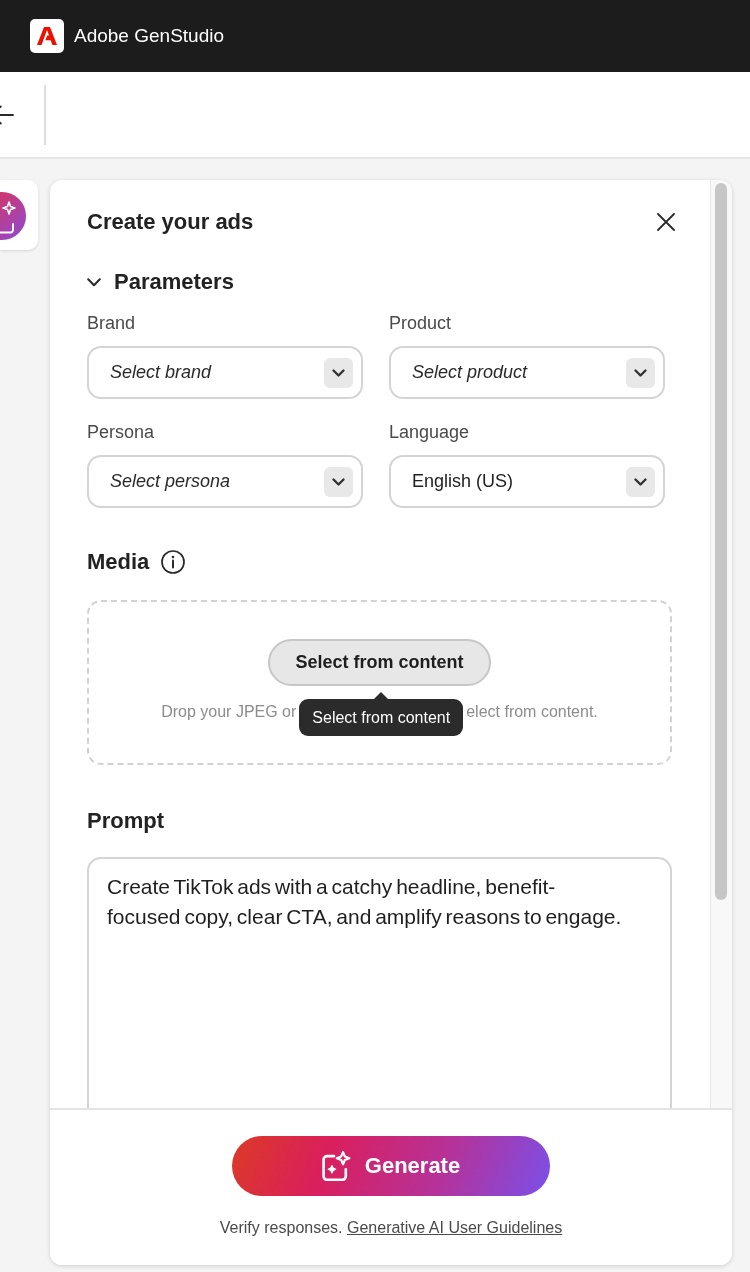 This screenshot has width=750, height=1272. I want to click on logo-icon, so click(47, 36).